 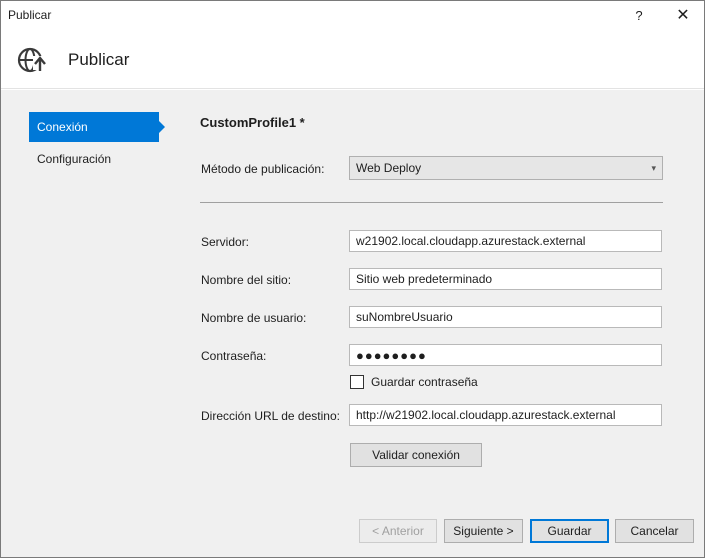 I want to click on publish-method-select: Web Deploy ▾, so click(x=506, y=168).